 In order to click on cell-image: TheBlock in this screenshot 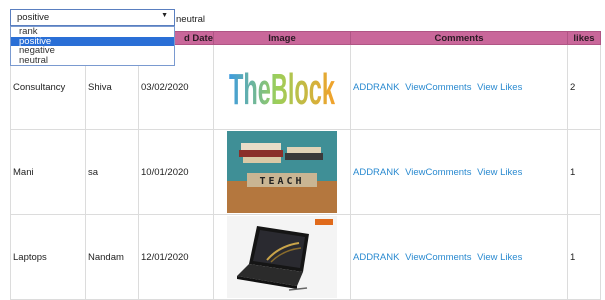, I will do `click(282, 87)`.